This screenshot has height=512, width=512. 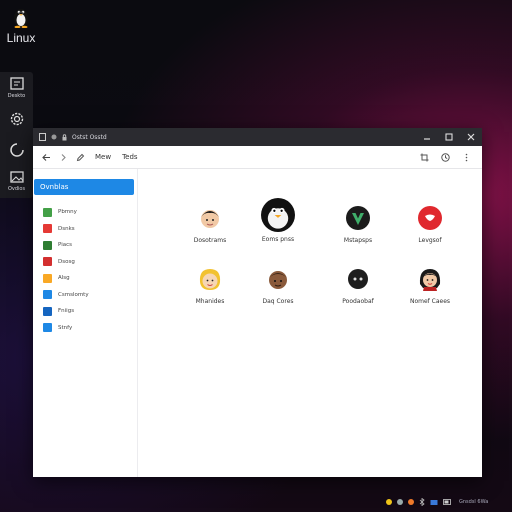 I want to click on more-vertical-icon, so click(x=466, y=157).